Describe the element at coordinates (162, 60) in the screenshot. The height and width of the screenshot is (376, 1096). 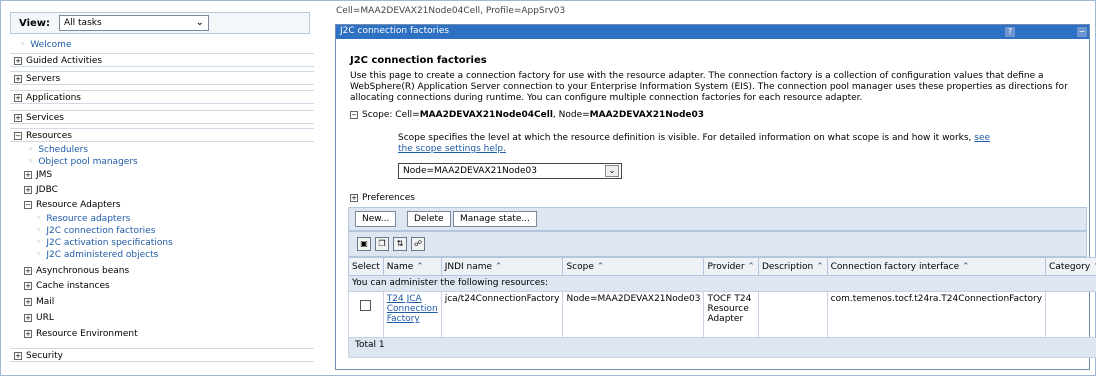
I see `nav-section-guided-activities: + Guided Activities` at that location.